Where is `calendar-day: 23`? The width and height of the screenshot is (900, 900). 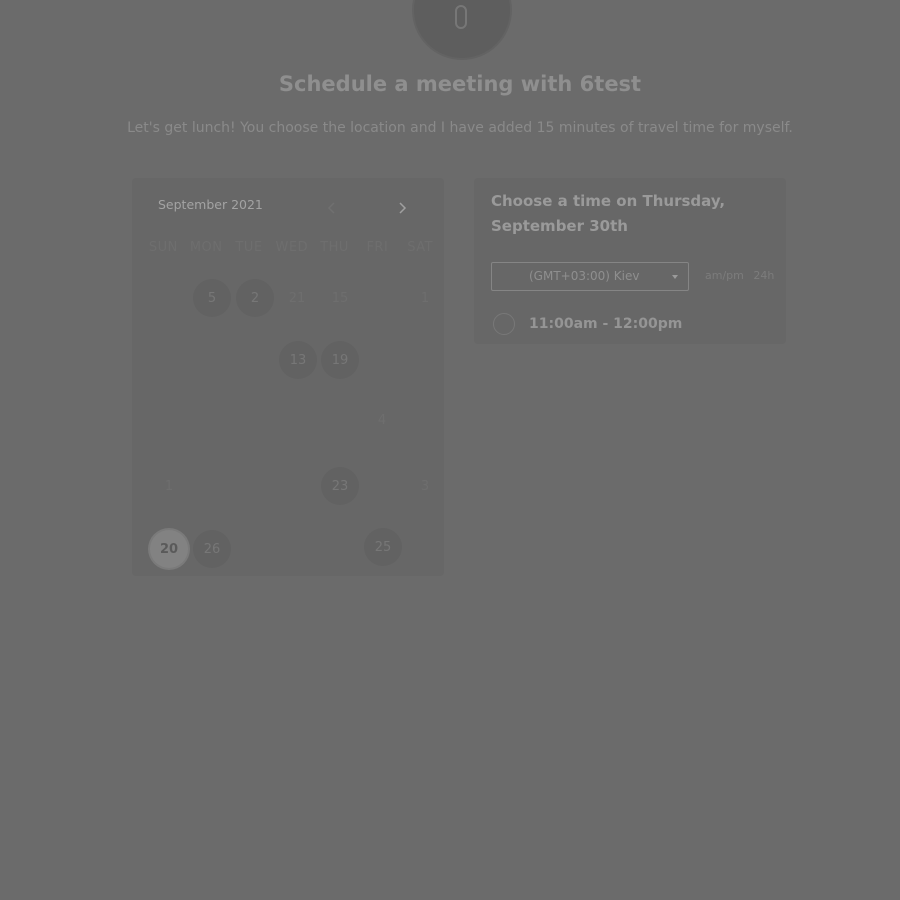 calendar-day: 23 is located at coordinates (340, 486).